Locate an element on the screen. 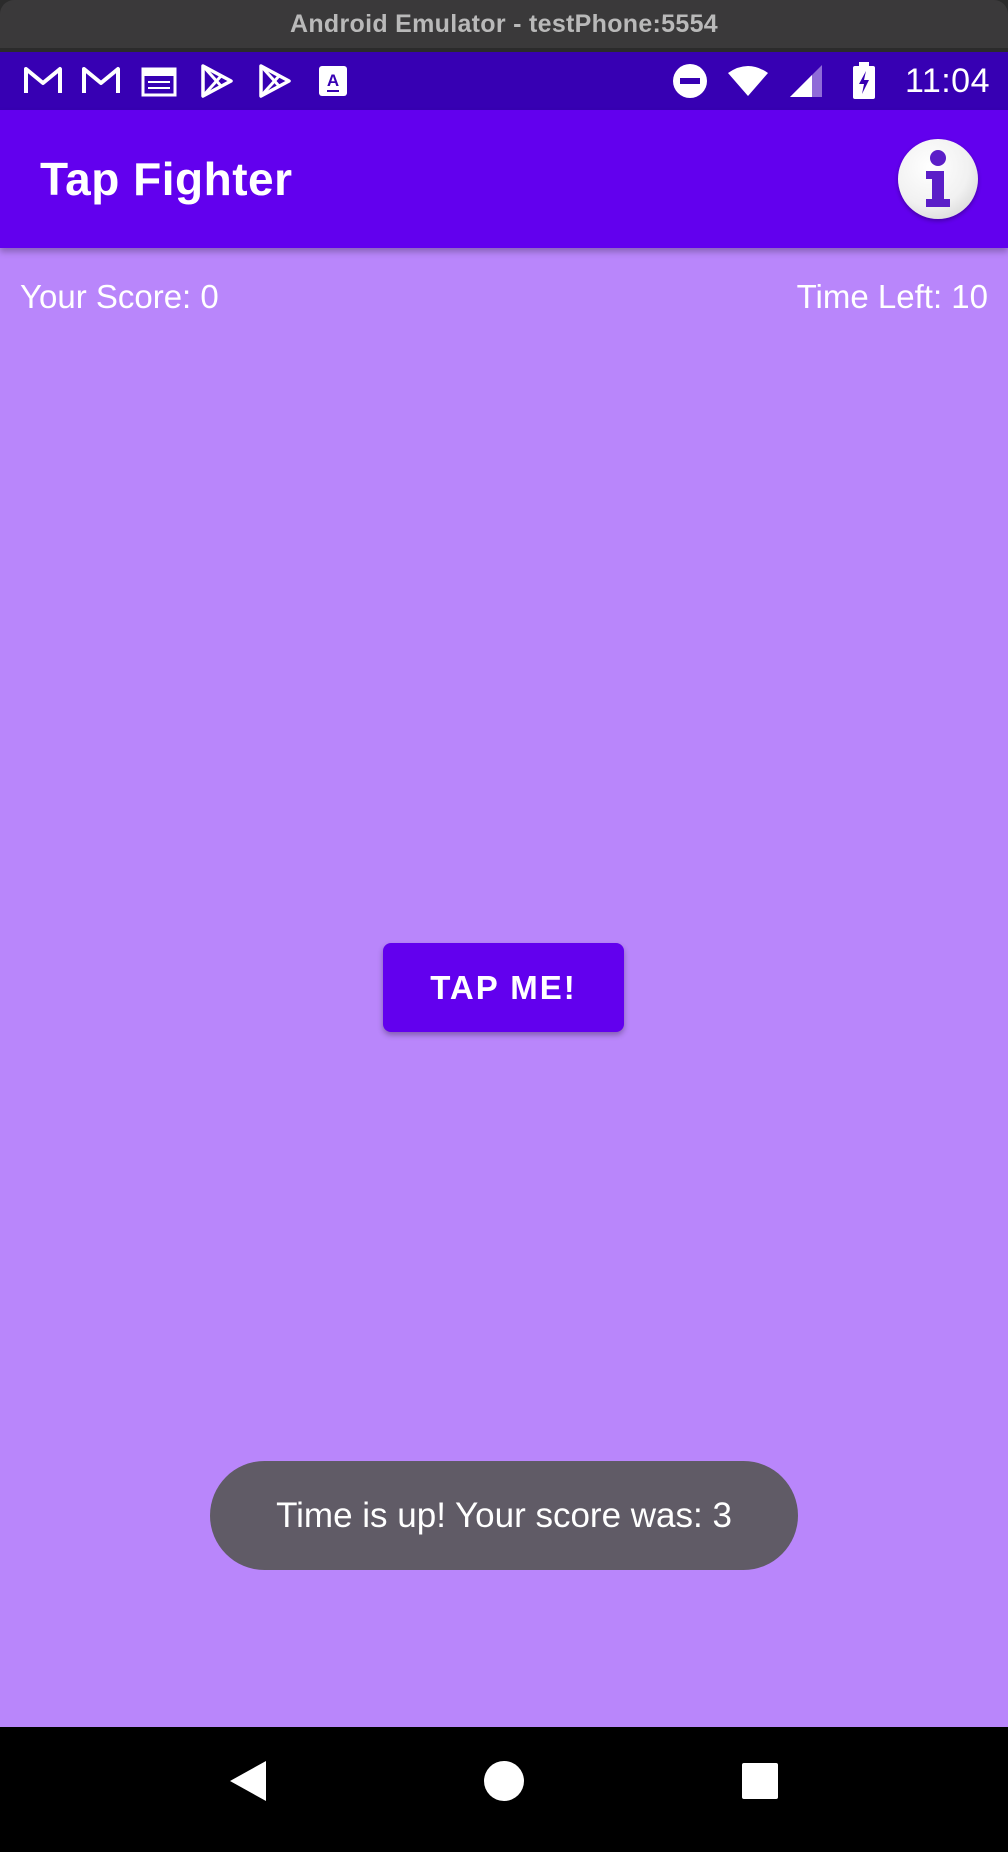  recents-button is located at coordinates (760, 1781).